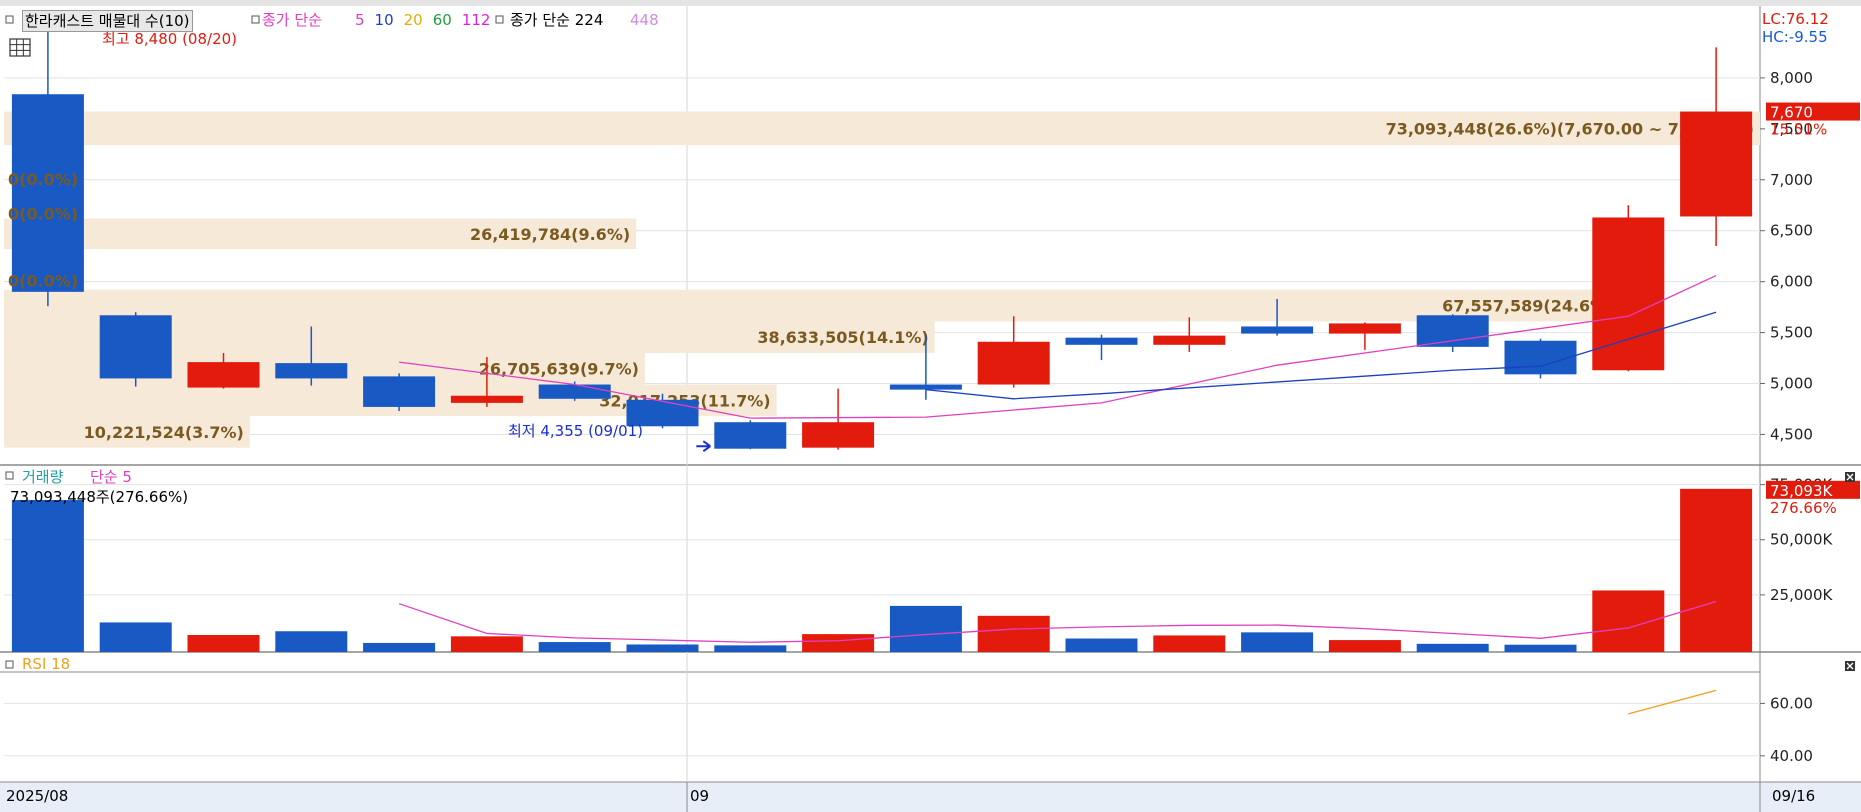 The width and height of the screenshot is (1861, 812). I want to click on ma-period-20: 20, so click(413, 20).